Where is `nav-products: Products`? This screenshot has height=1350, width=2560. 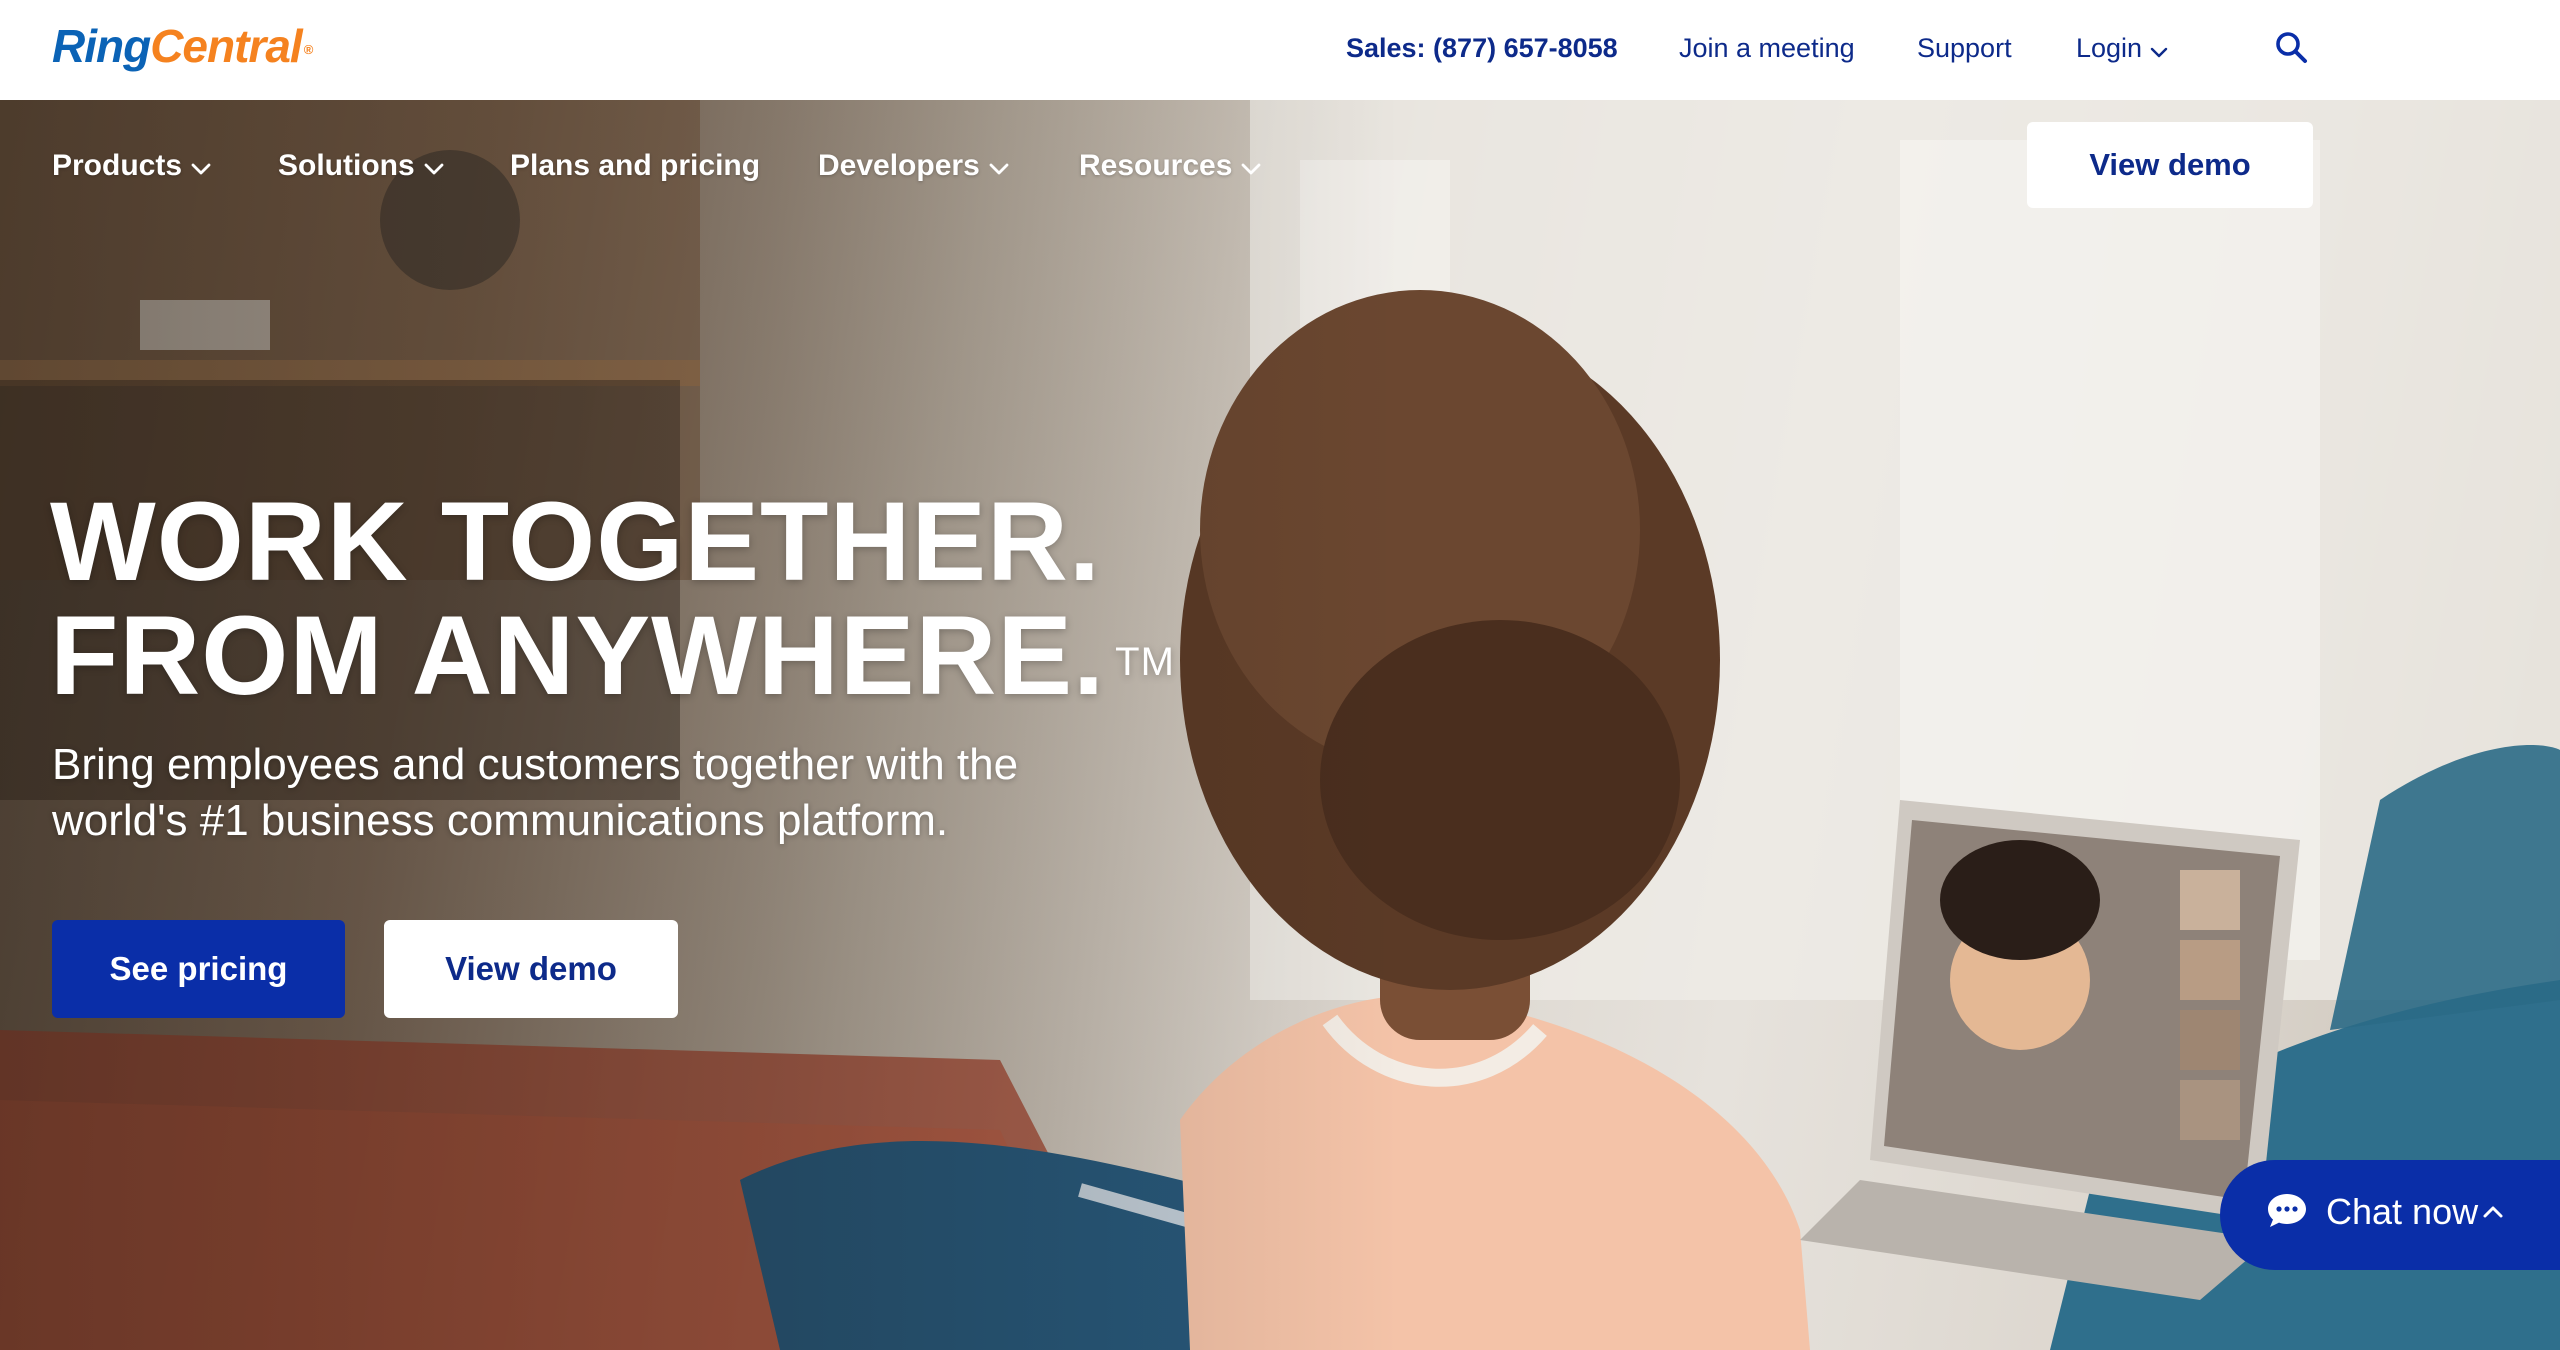
nav-products: Products is located at coordinates (132, 166).